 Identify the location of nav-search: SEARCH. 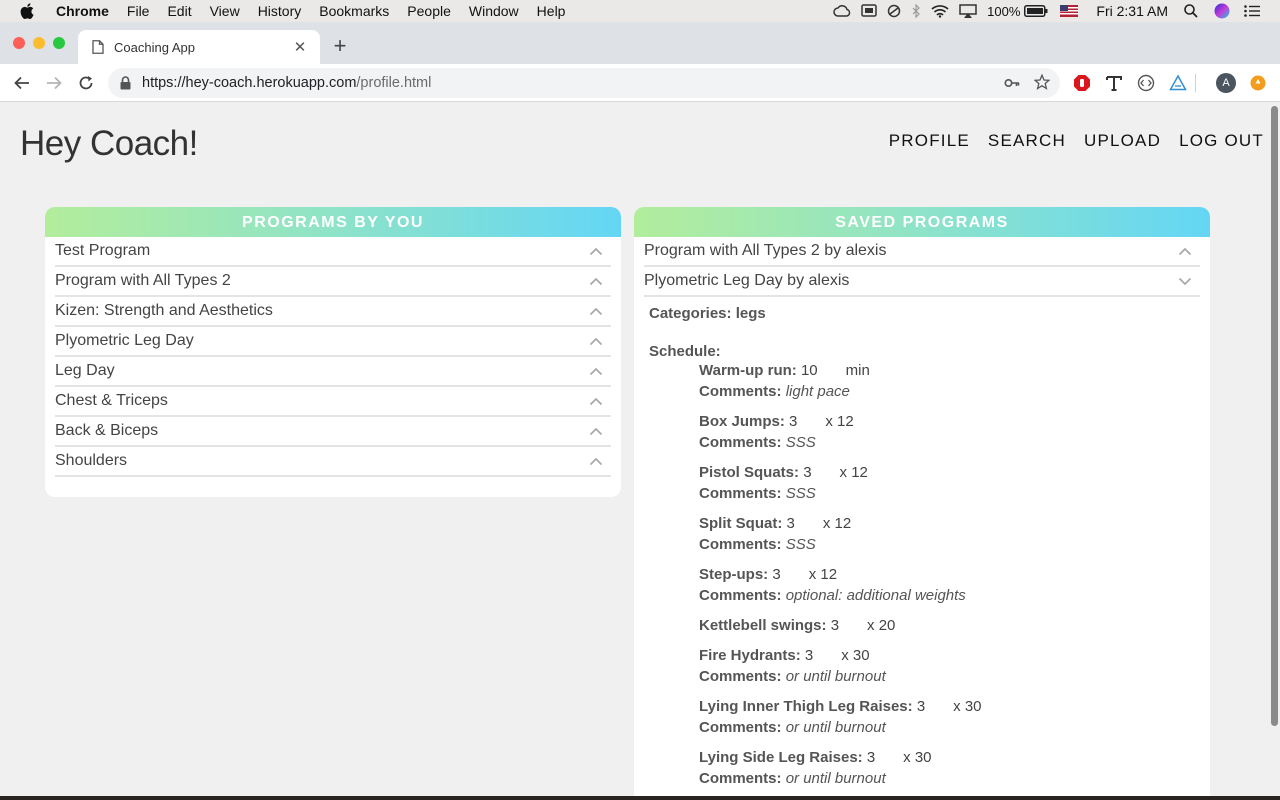
(1027, 141).